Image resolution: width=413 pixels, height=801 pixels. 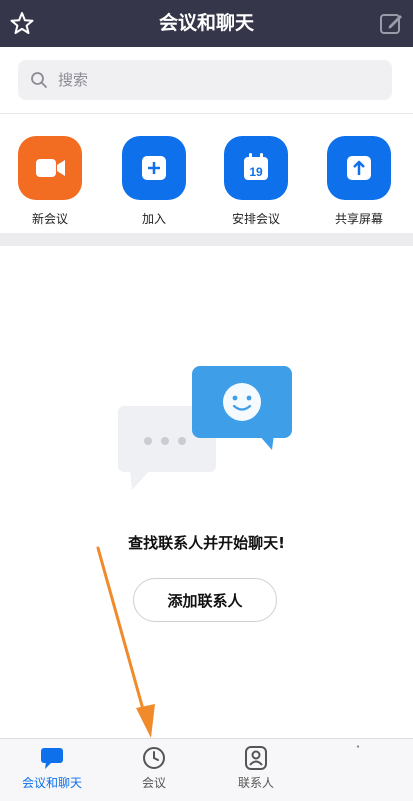 What do you see at coordinates (205, 428) in the screenshot?
I see `chat-illustration` at bounding box center [205, 428].